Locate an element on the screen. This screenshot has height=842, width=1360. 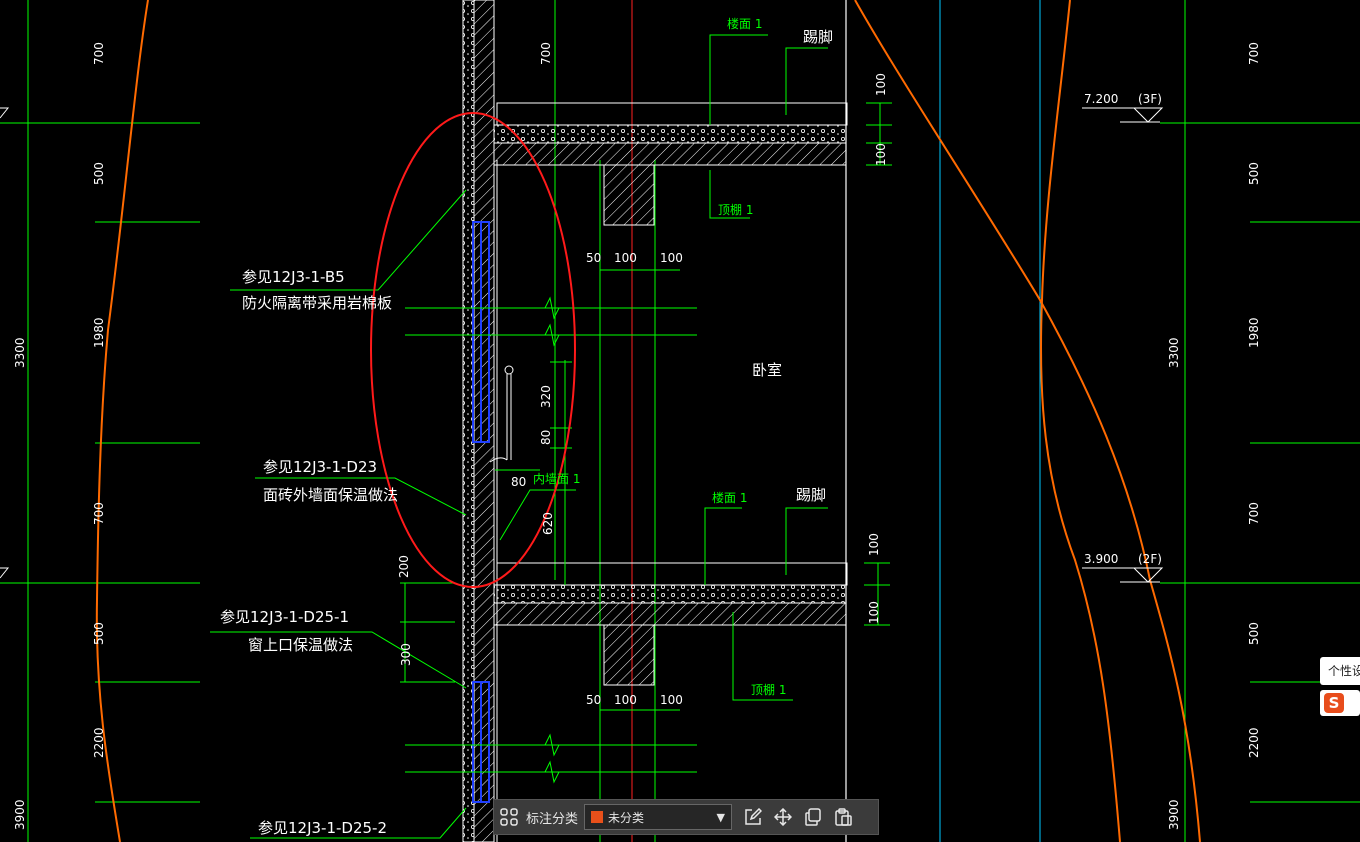
chevron-down-icon: ▼ is located at coordinates (721, 817).